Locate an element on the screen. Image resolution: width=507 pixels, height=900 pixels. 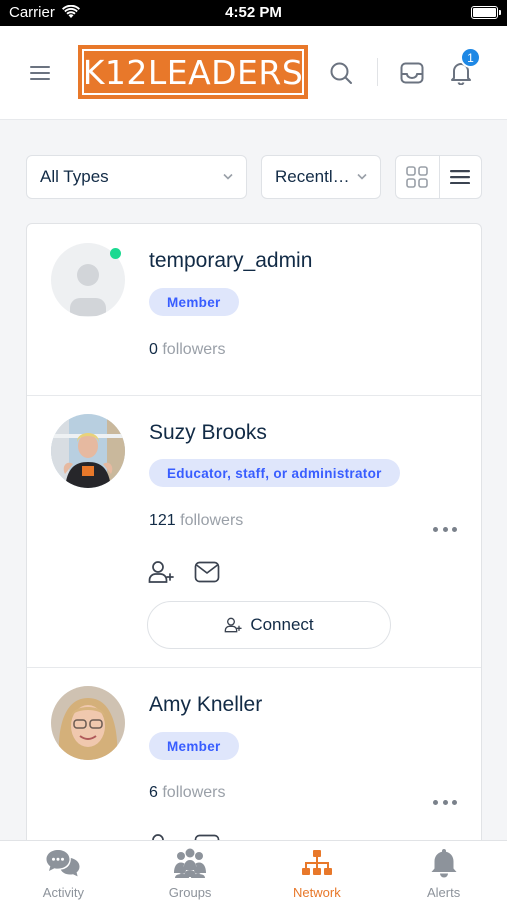
menu-icon is located at coordinates (40, 73).